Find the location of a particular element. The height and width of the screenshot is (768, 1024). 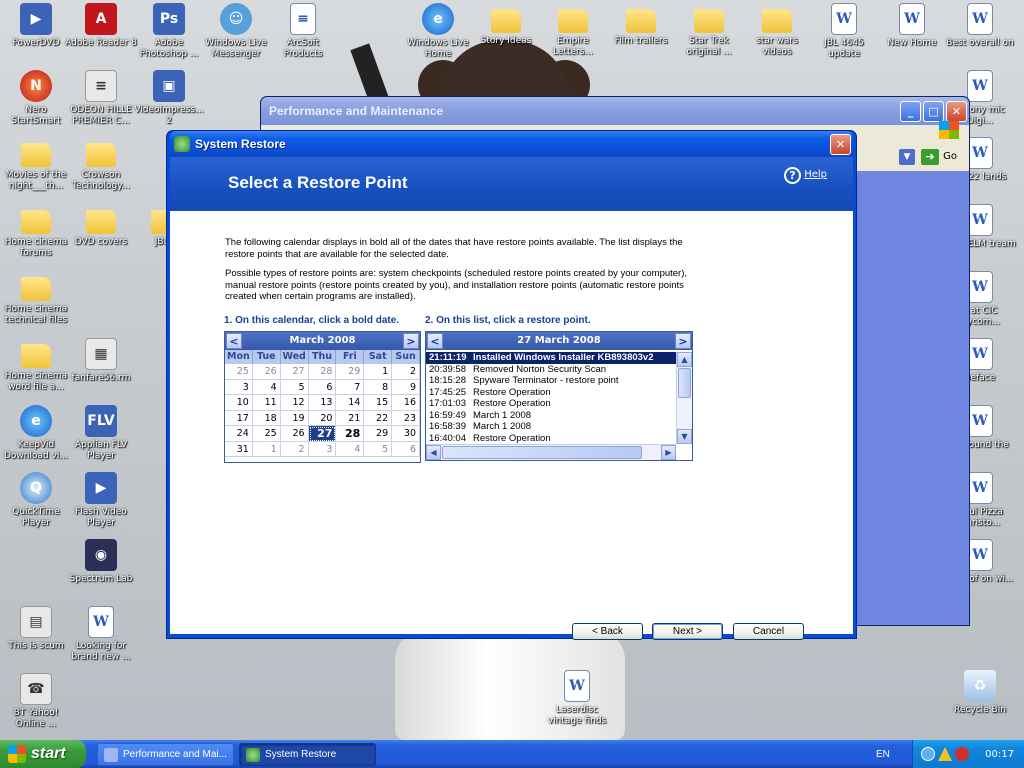

desktop-icon: e Windows Live Home is located at coordinates (438, 31).